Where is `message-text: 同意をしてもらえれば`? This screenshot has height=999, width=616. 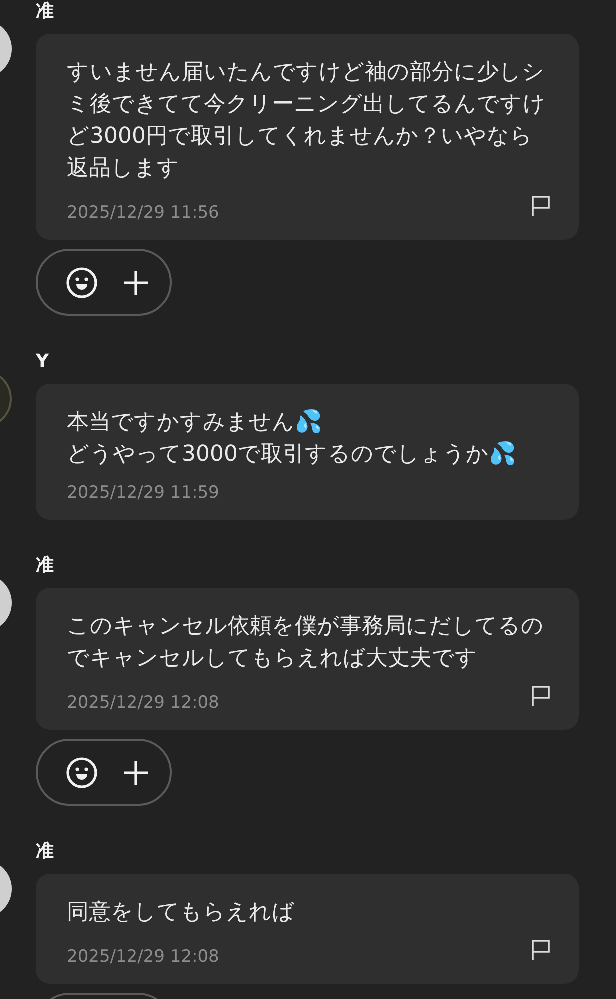 message-text: 同意をしてもらえれば is located at coordinates (181, 913).